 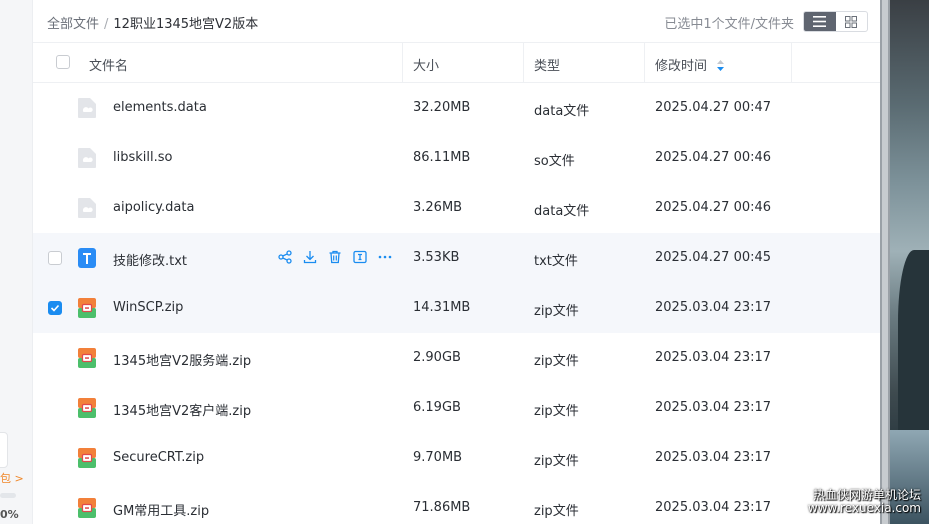 I want to click on file-name: 技能修改.txt, so click(x=150, y=259).